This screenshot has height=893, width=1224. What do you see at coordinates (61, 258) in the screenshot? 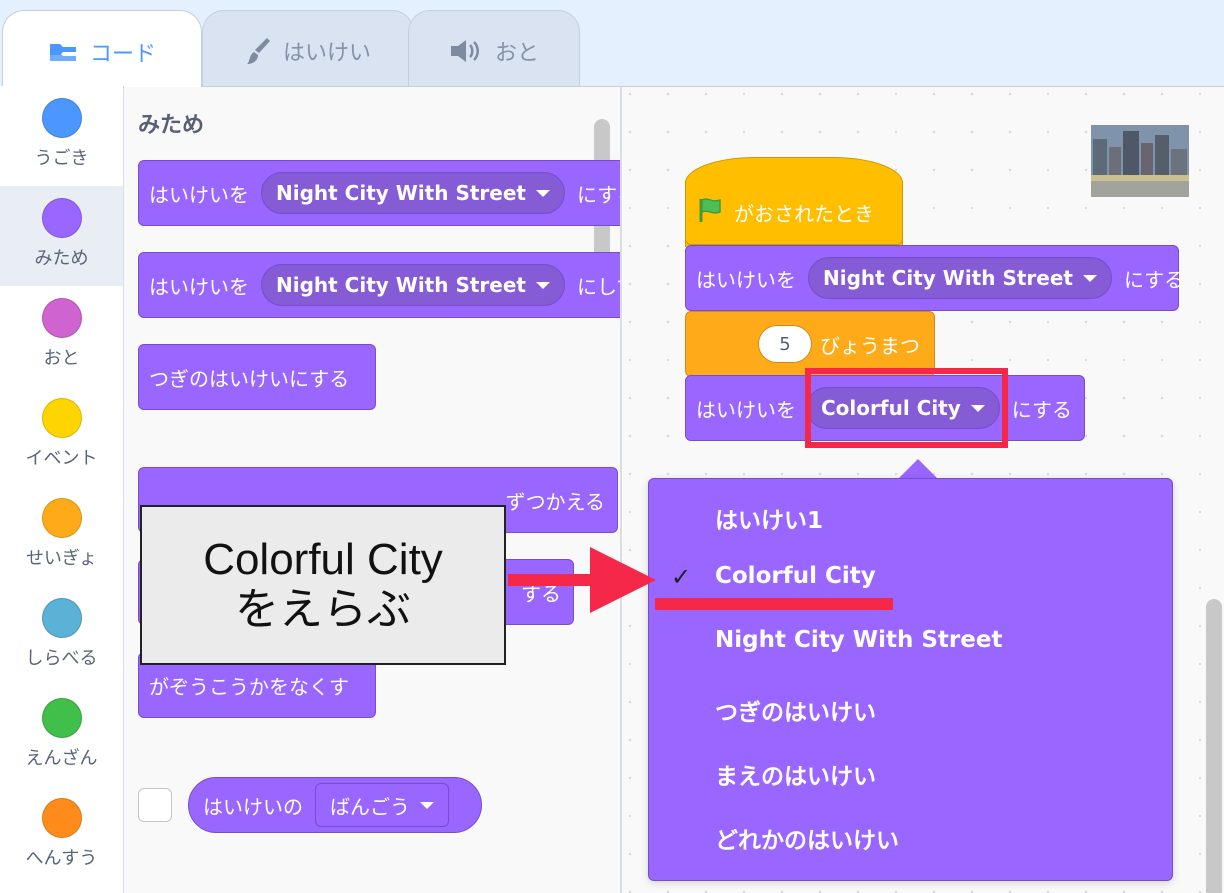
I see `category-label: みため` at bounding box center [61, 258].